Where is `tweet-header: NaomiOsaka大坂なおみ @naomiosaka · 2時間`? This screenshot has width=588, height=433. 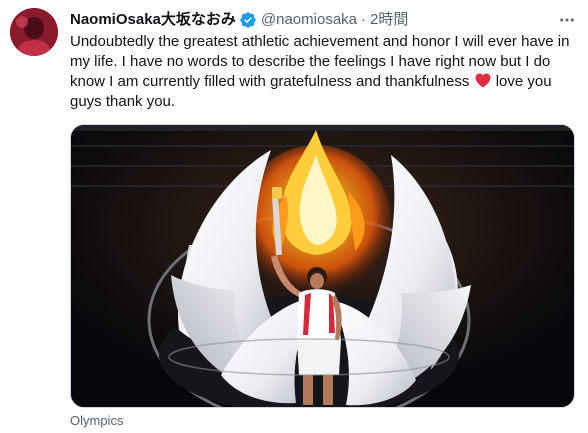 tweet-header: NaomiOsaka大坂なおみ @naomiosaka · 2時間 is located at coordinates (309, 20).